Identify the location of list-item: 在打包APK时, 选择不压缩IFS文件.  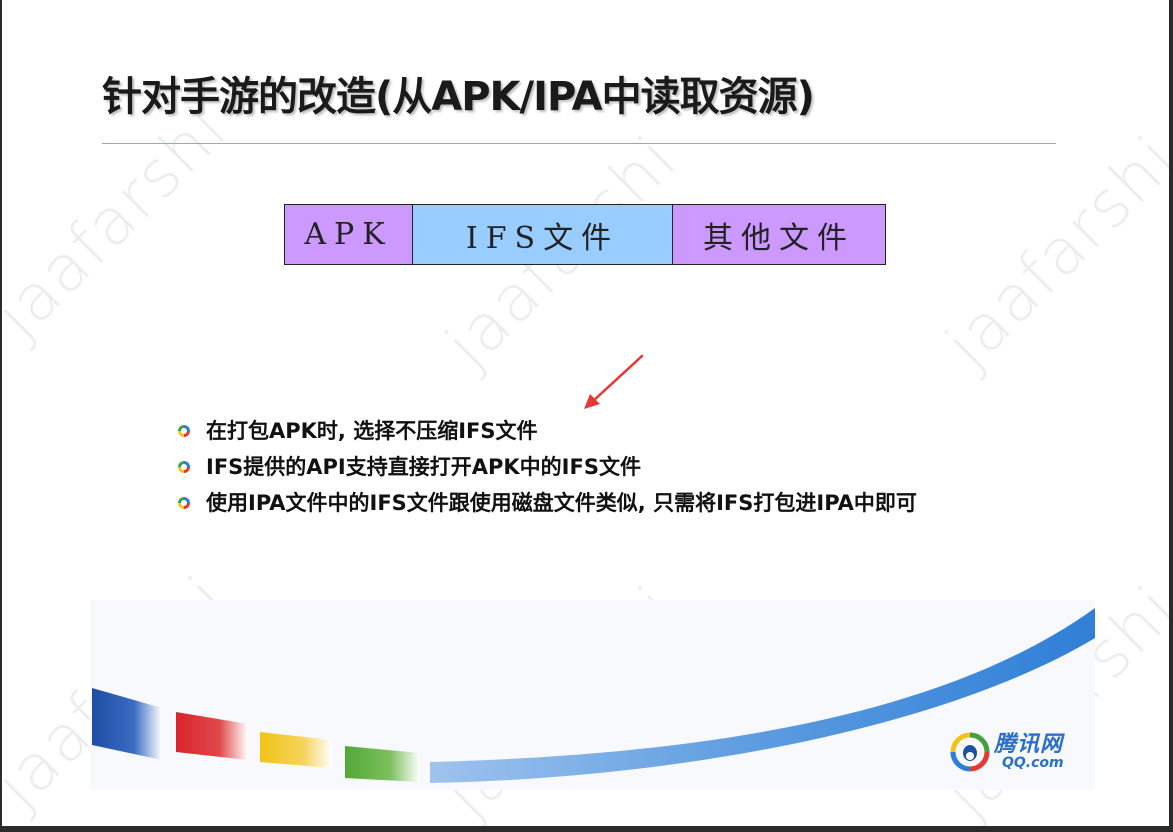
(578, 431).